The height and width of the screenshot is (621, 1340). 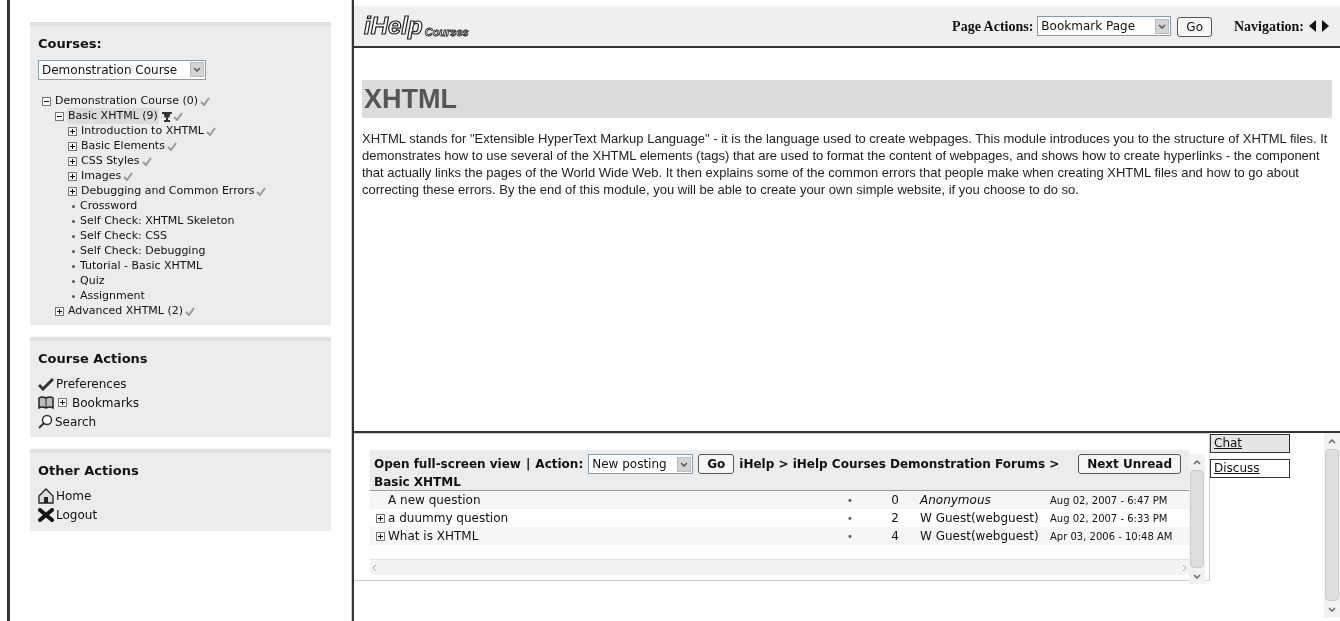 I want to click on previous-icon, so click(x=1312, y=26).